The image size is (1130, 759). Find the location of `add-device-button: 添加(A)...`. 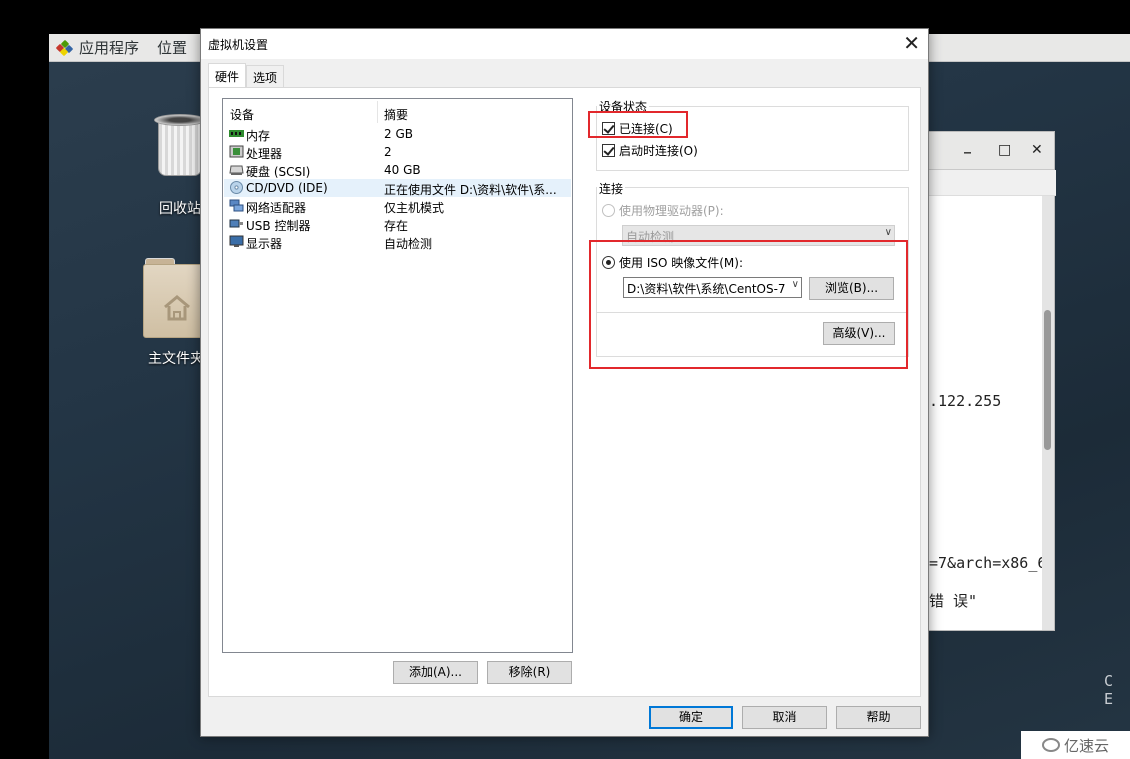

add-device-button: 添加(A)... is located at coordinates (435, 672).